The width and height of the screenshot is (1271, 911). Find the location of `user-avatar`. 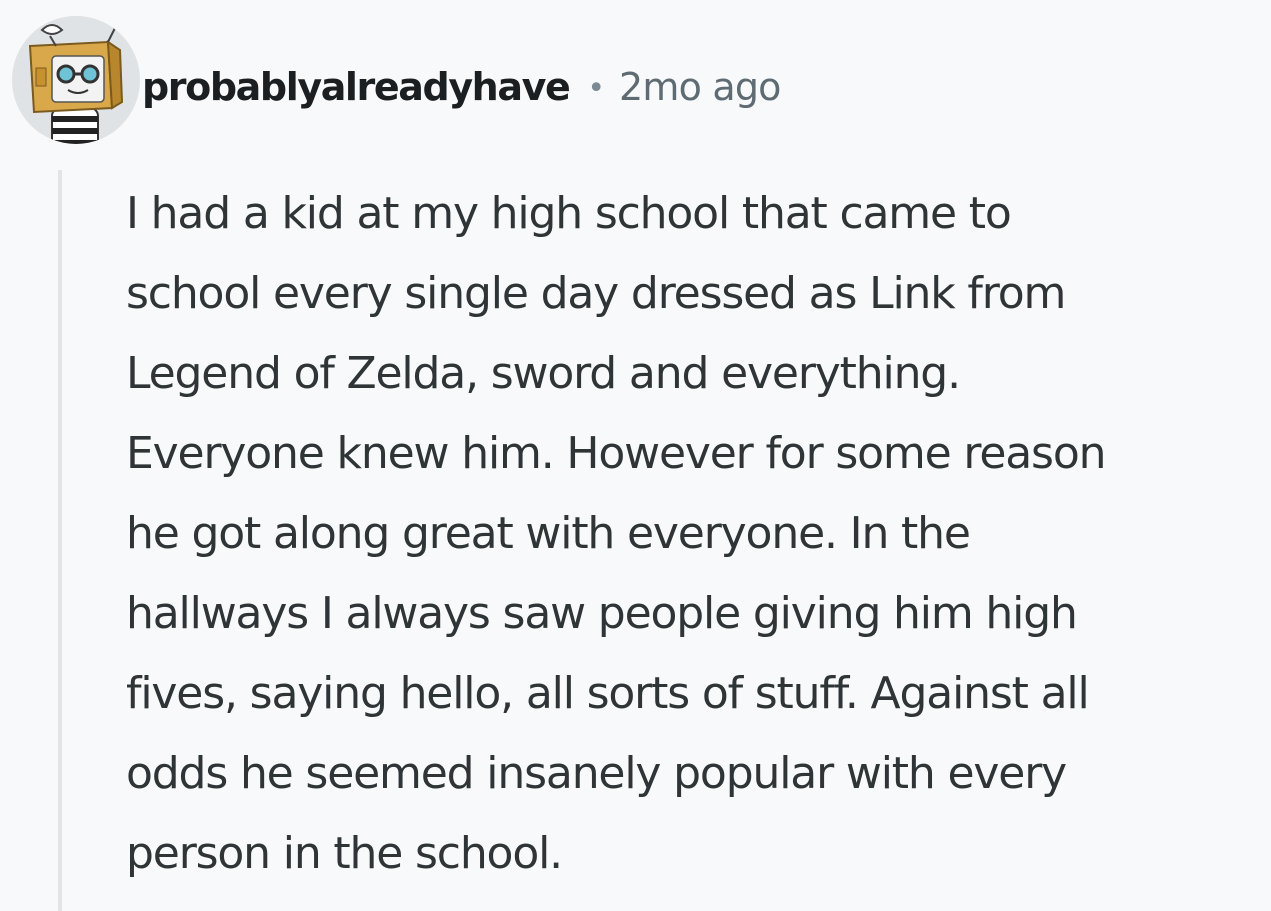

user-avatar is located at coordinates (76, 80).